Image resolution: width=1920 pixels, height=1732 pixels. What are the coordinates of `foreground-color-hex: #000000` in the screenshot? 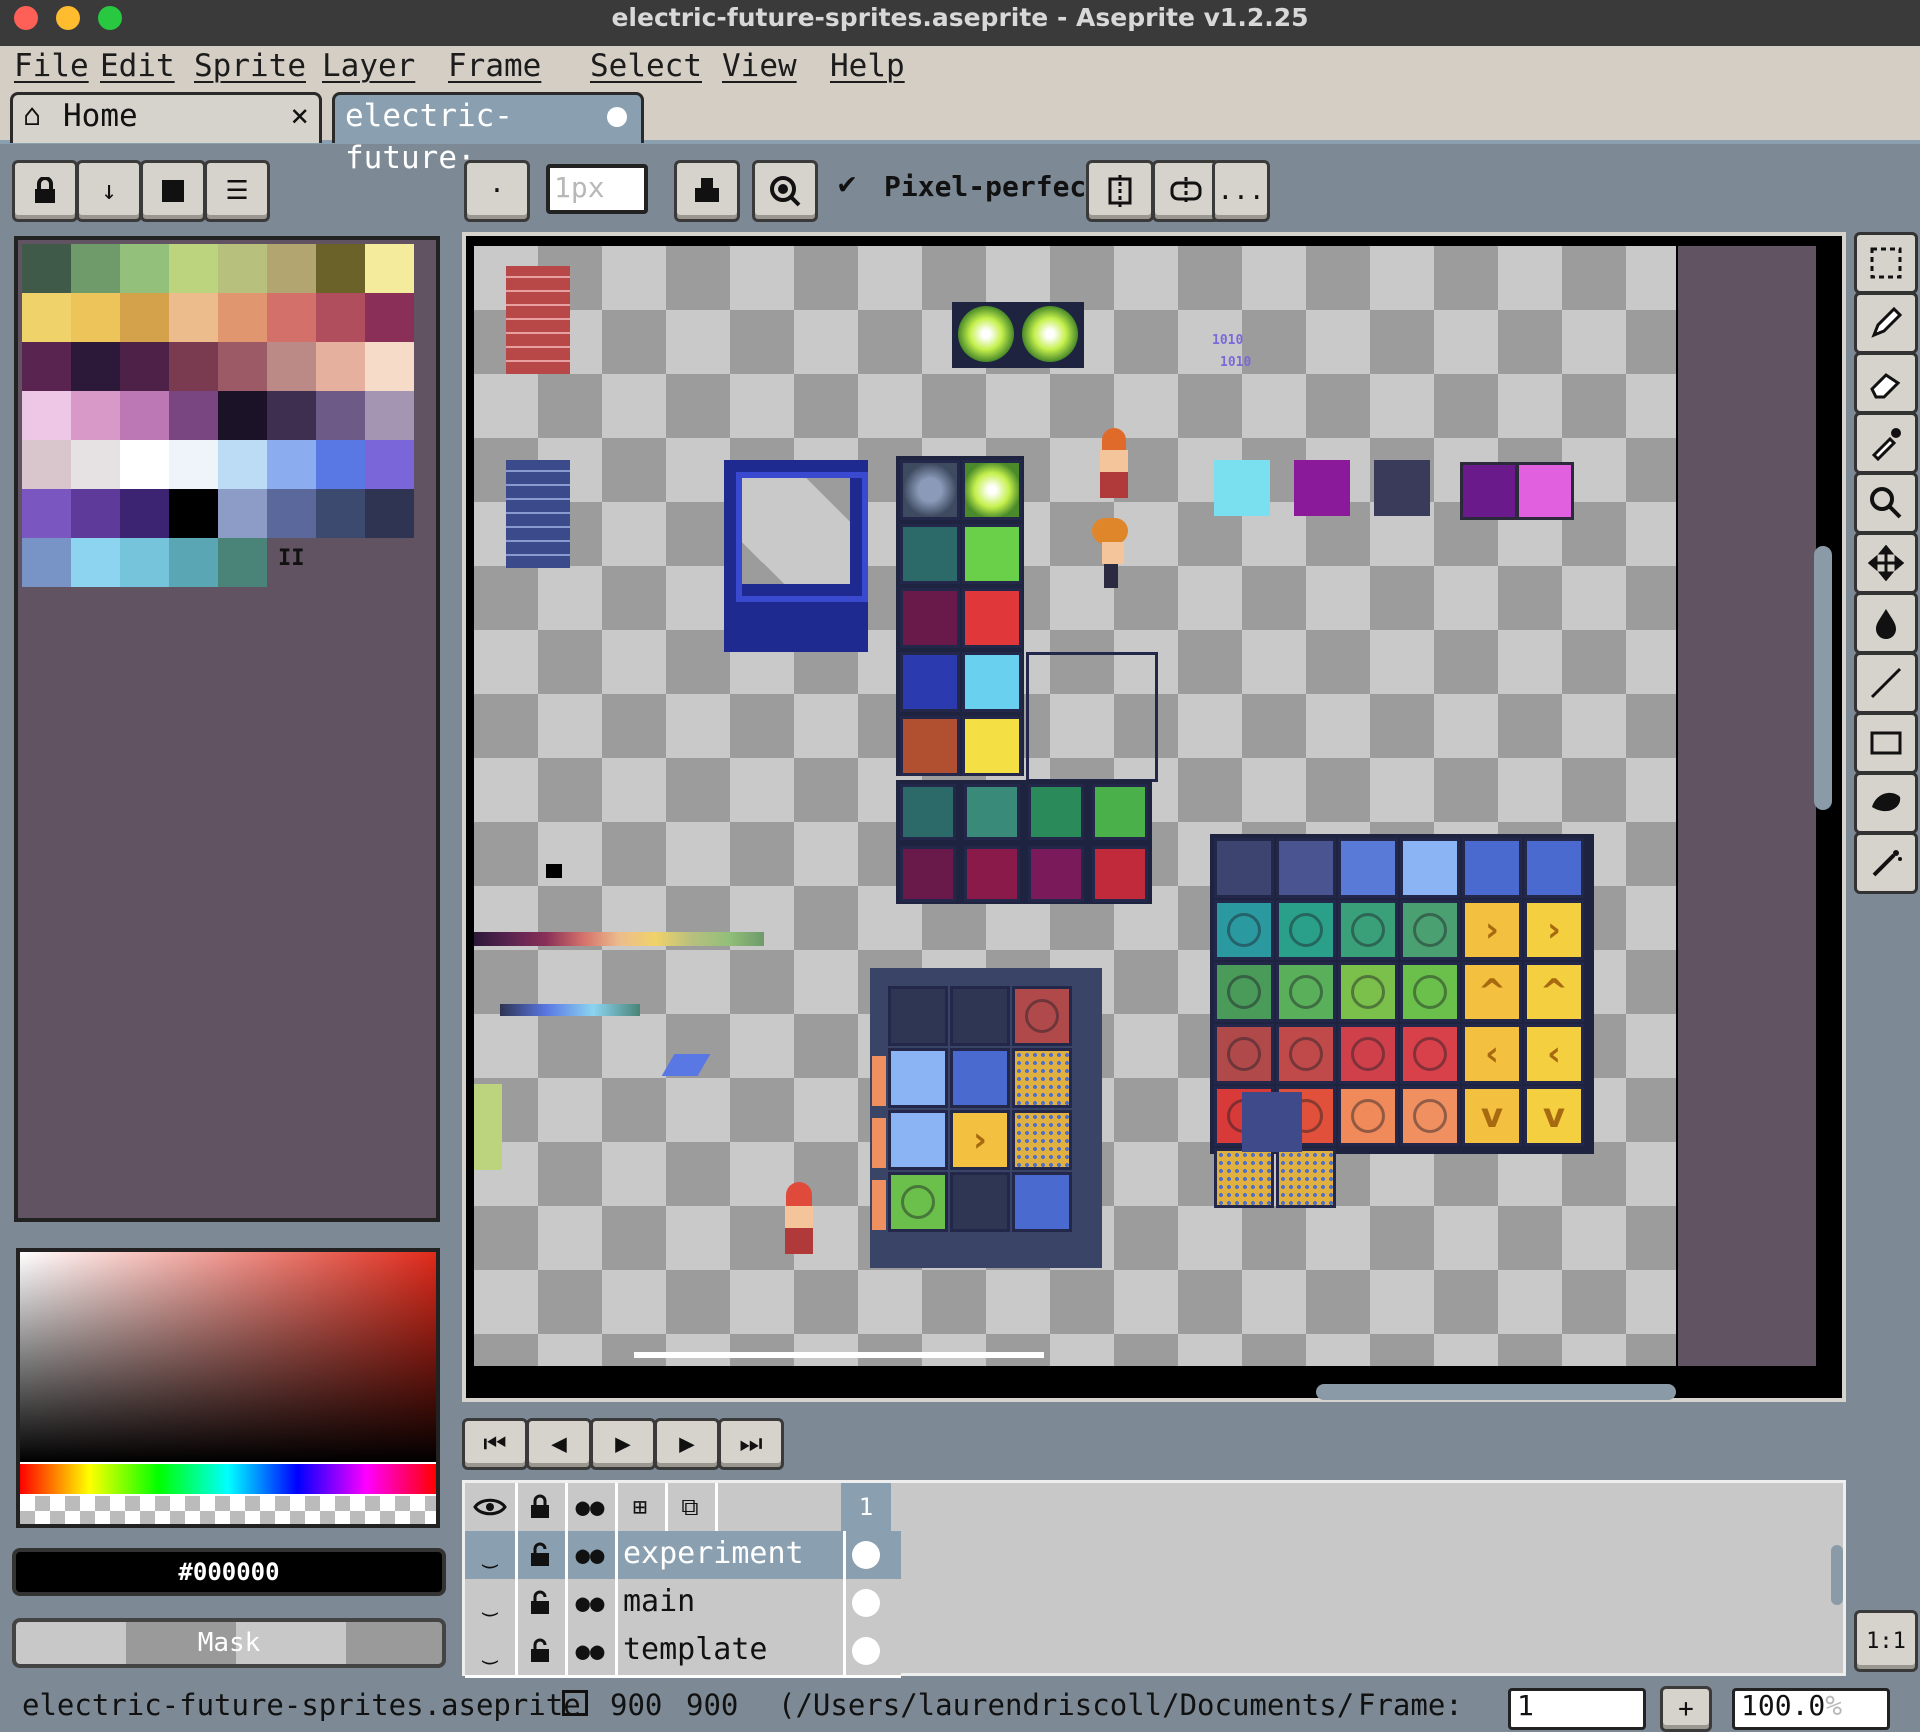 It's located at (229, 1572).